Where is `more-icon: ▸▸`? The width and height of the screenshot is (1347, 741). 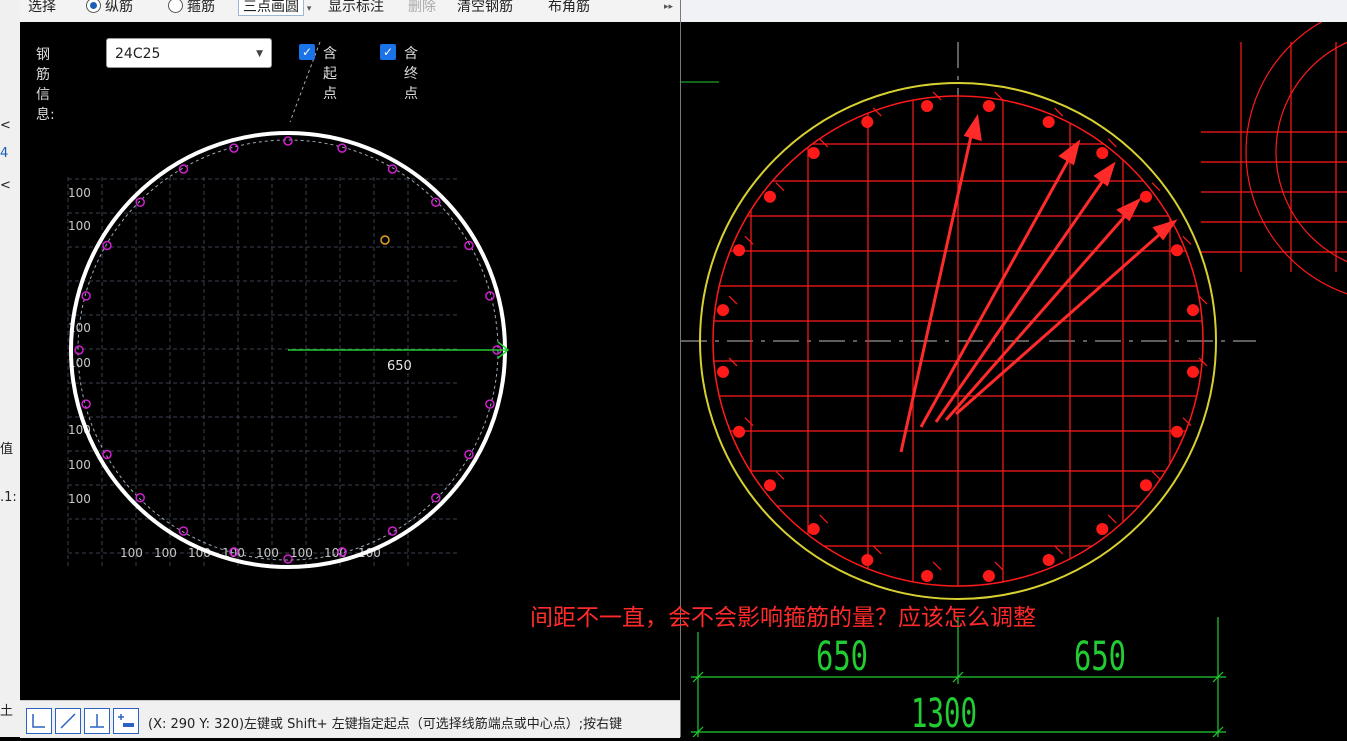 more-icon: ▸▸ is located at coordinates (668, 9).